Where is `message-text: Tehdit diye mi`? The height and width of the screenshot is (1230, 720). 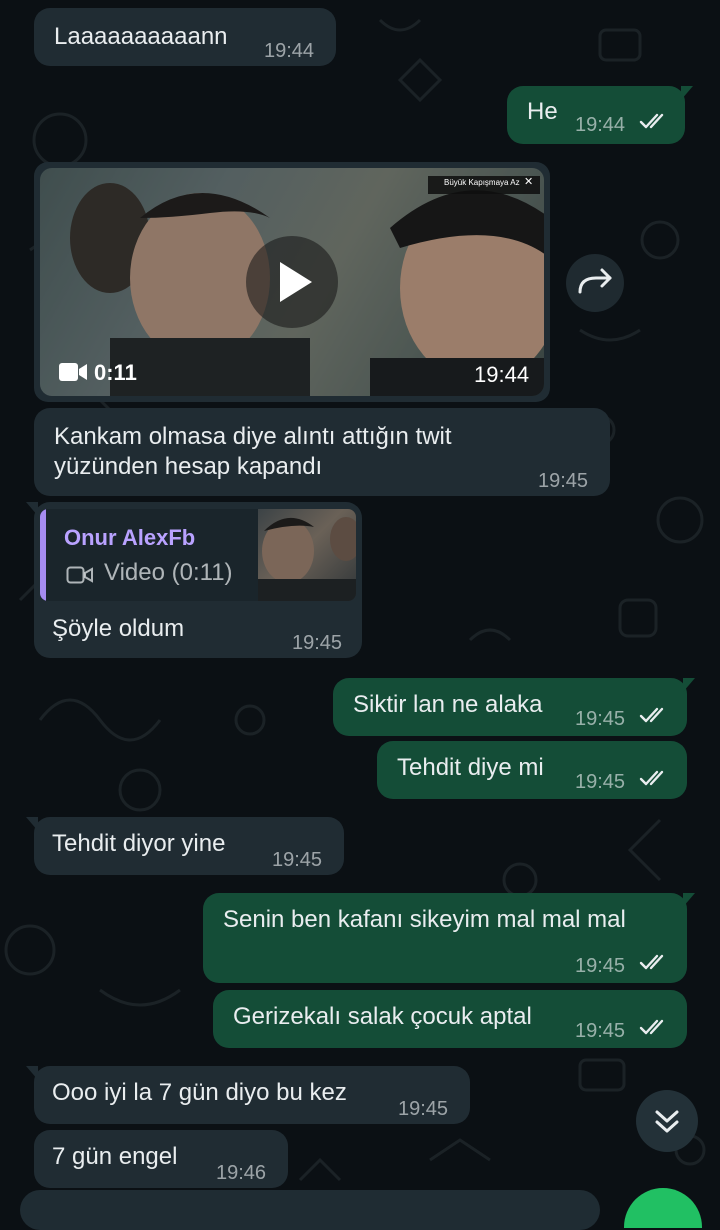 message-text: Tehdit diye mi is located at coordinates (470, 767).